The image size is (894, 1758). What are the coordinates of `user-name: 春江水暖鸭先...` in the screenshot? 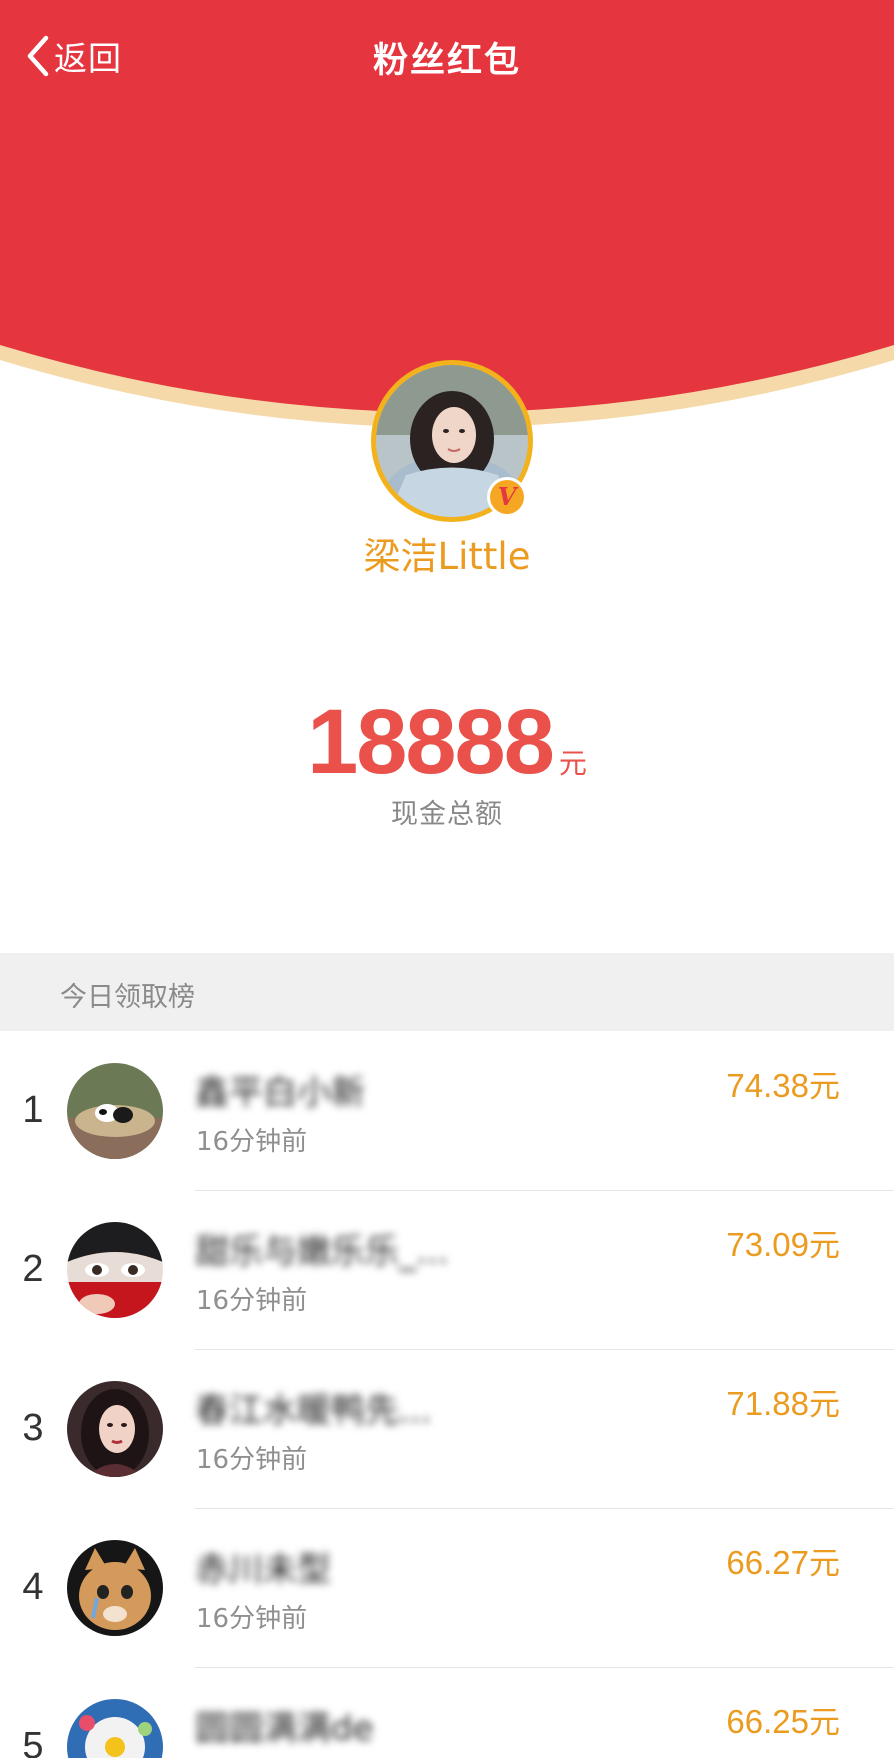 It's located at (313, 1411).